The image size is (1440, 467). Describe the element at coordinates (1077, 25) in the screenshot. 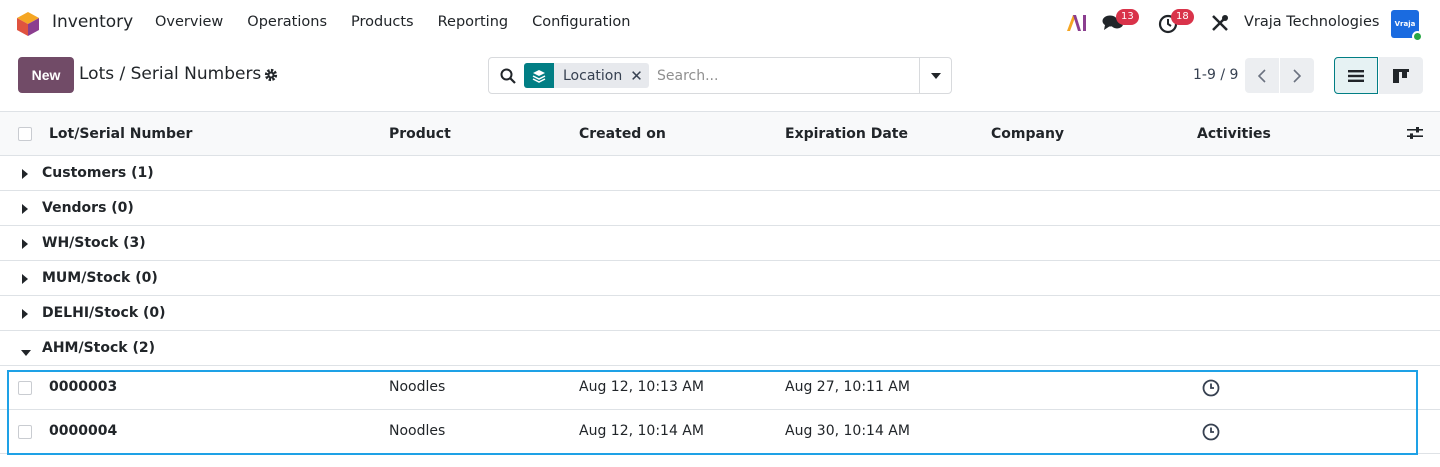

I see `ai-icon` at that location.